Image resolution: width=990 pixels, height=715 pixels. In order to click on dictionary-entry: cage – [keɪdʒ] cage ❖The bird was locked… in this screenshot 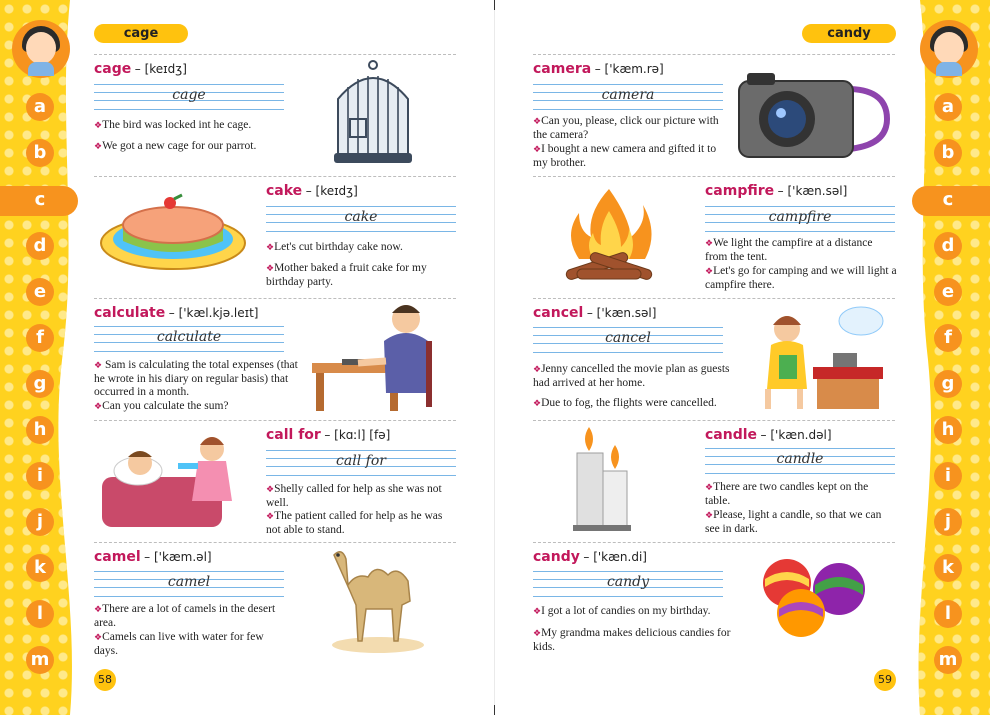, I will do `click(275, 115)`.